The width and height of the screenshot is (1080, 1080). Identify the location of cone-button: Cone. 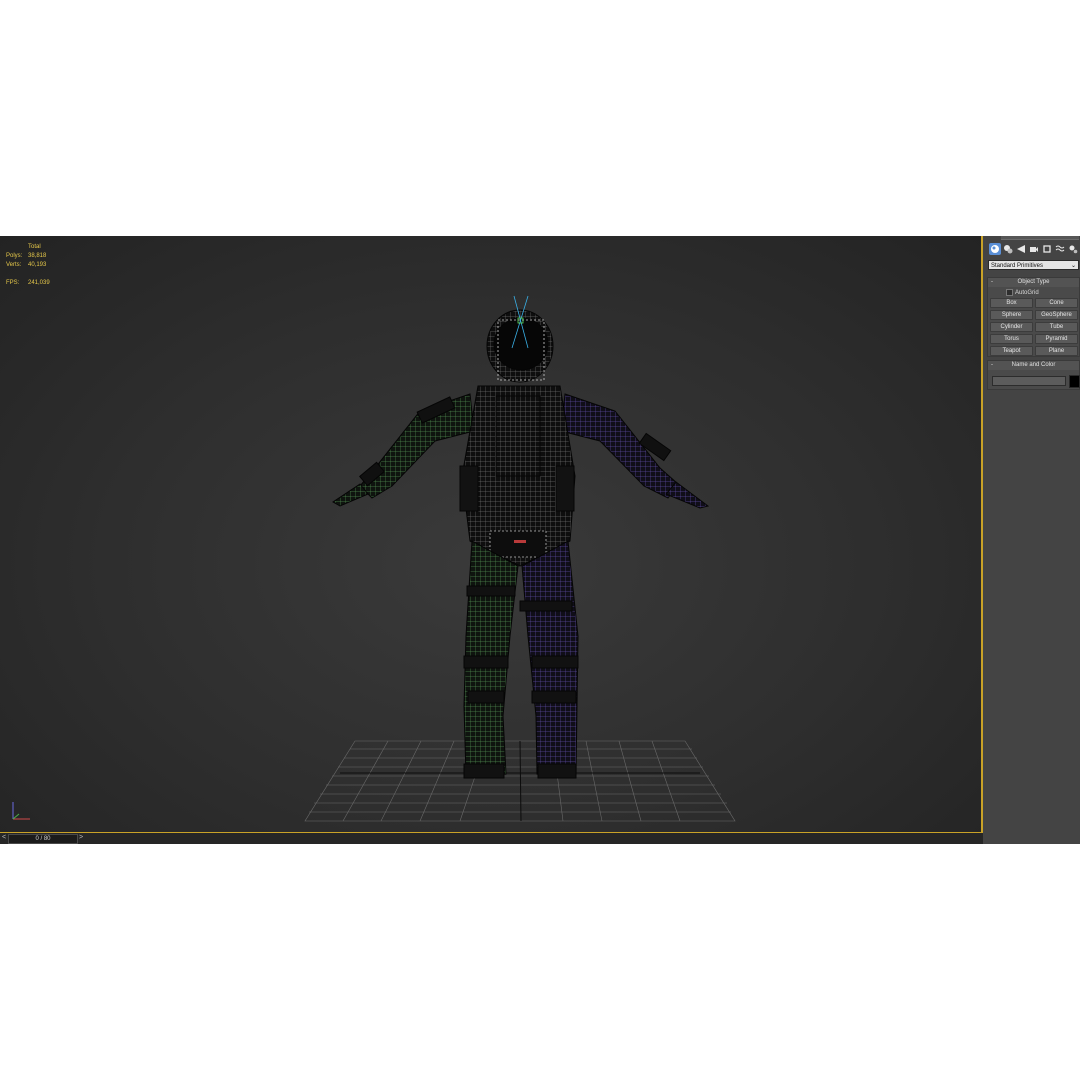
(1056, 303).